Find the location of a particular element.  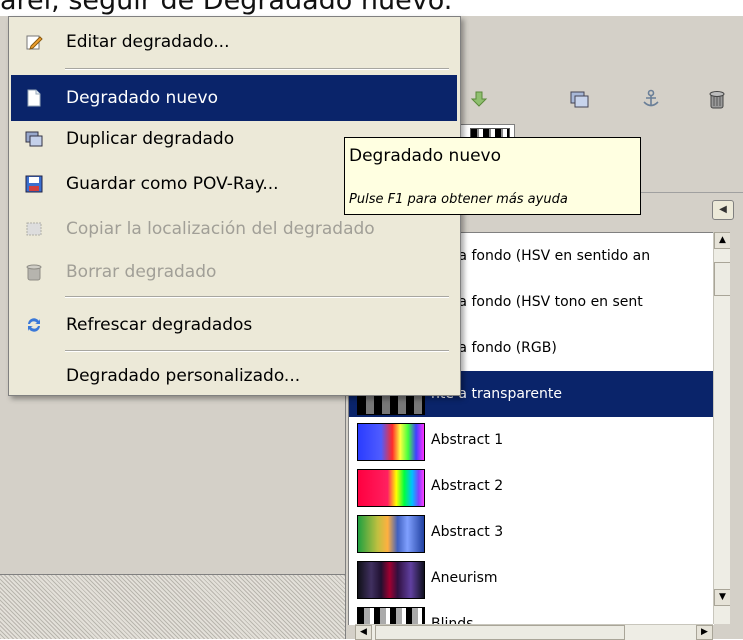

gradient-label: Abstract 1 is located at coordinates (467, 440).